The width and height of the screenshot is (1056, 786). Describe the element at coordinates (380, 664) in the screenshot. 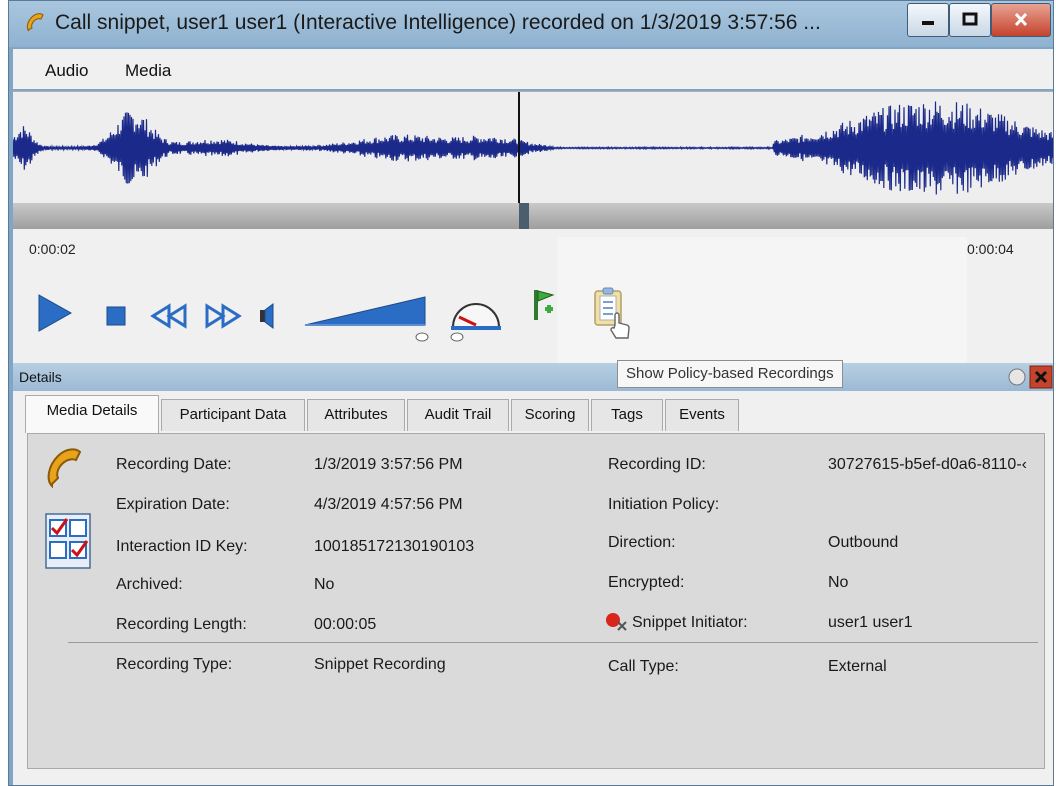

I see `value-recording-type: Snippet Recording` at that location.